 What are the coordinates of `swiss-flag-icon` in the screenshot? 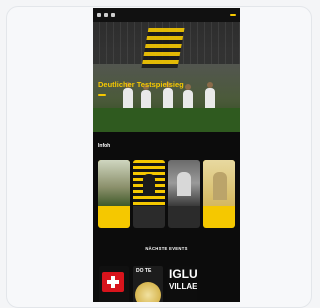 It's located at (113, 282).